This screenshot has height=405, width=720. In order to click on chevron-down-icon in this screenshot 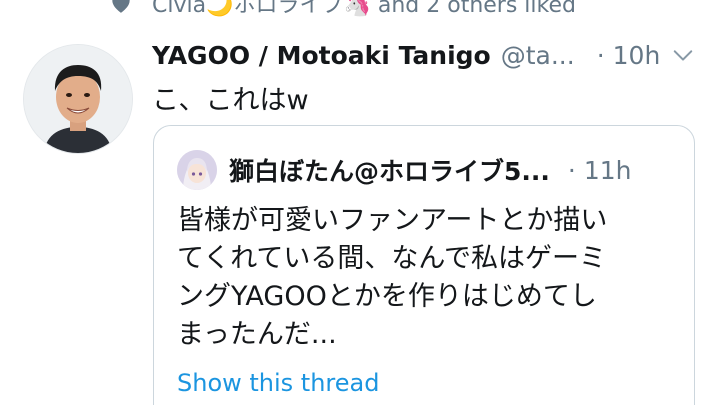, I will do `click(683, 55)`.